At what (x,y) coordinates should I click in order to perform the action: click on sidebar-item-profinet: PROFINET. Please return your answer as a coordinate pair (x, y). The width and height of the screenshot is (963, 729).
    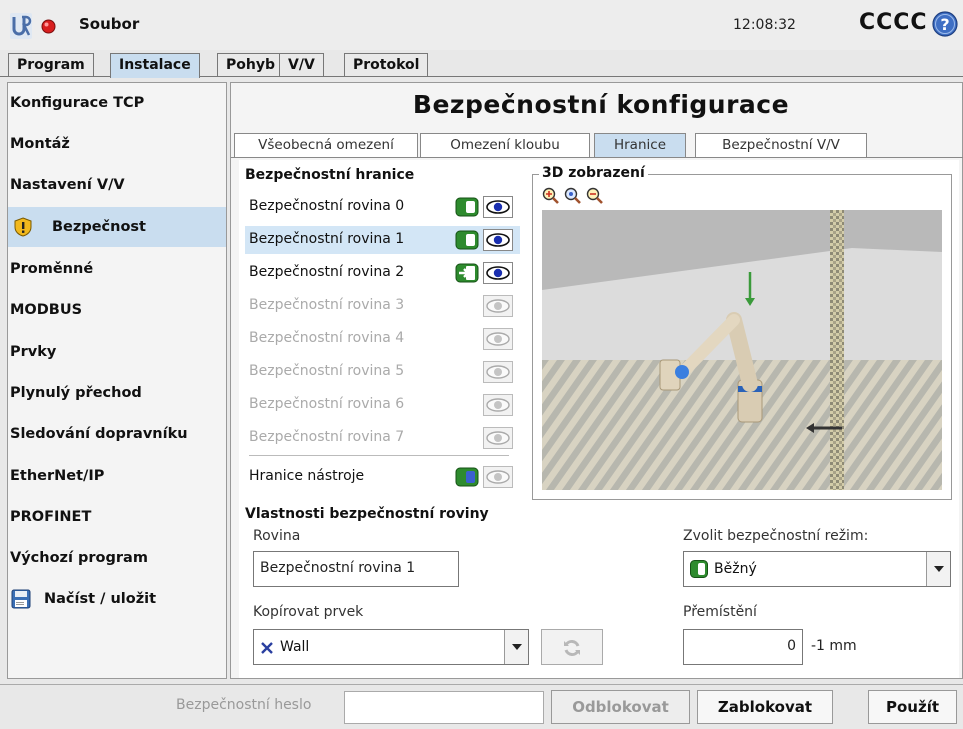
    Looking at the image, I should click on (117, 517).